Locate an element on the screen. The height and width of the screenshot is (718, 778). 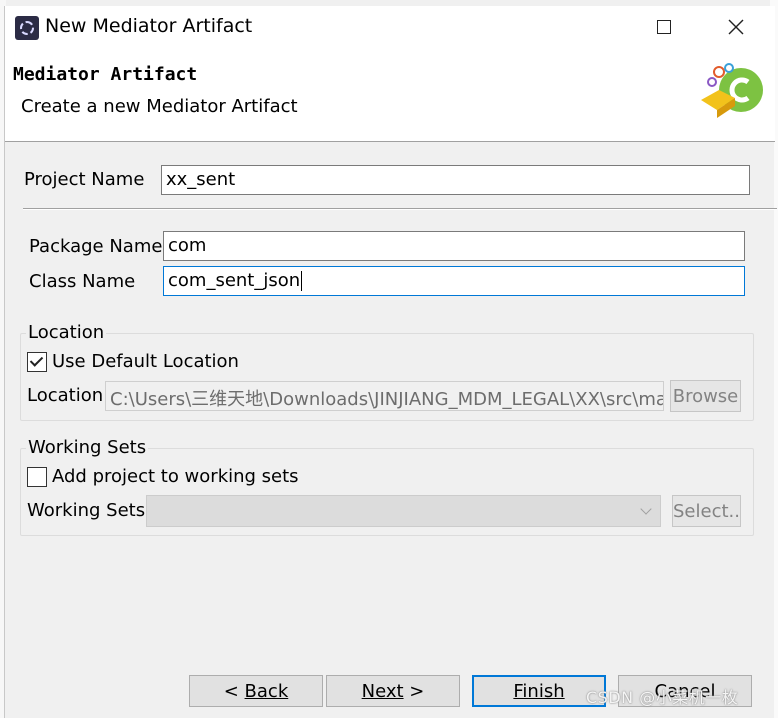
add-to-working-sets-checkbox is located at coordinates (37, 477).